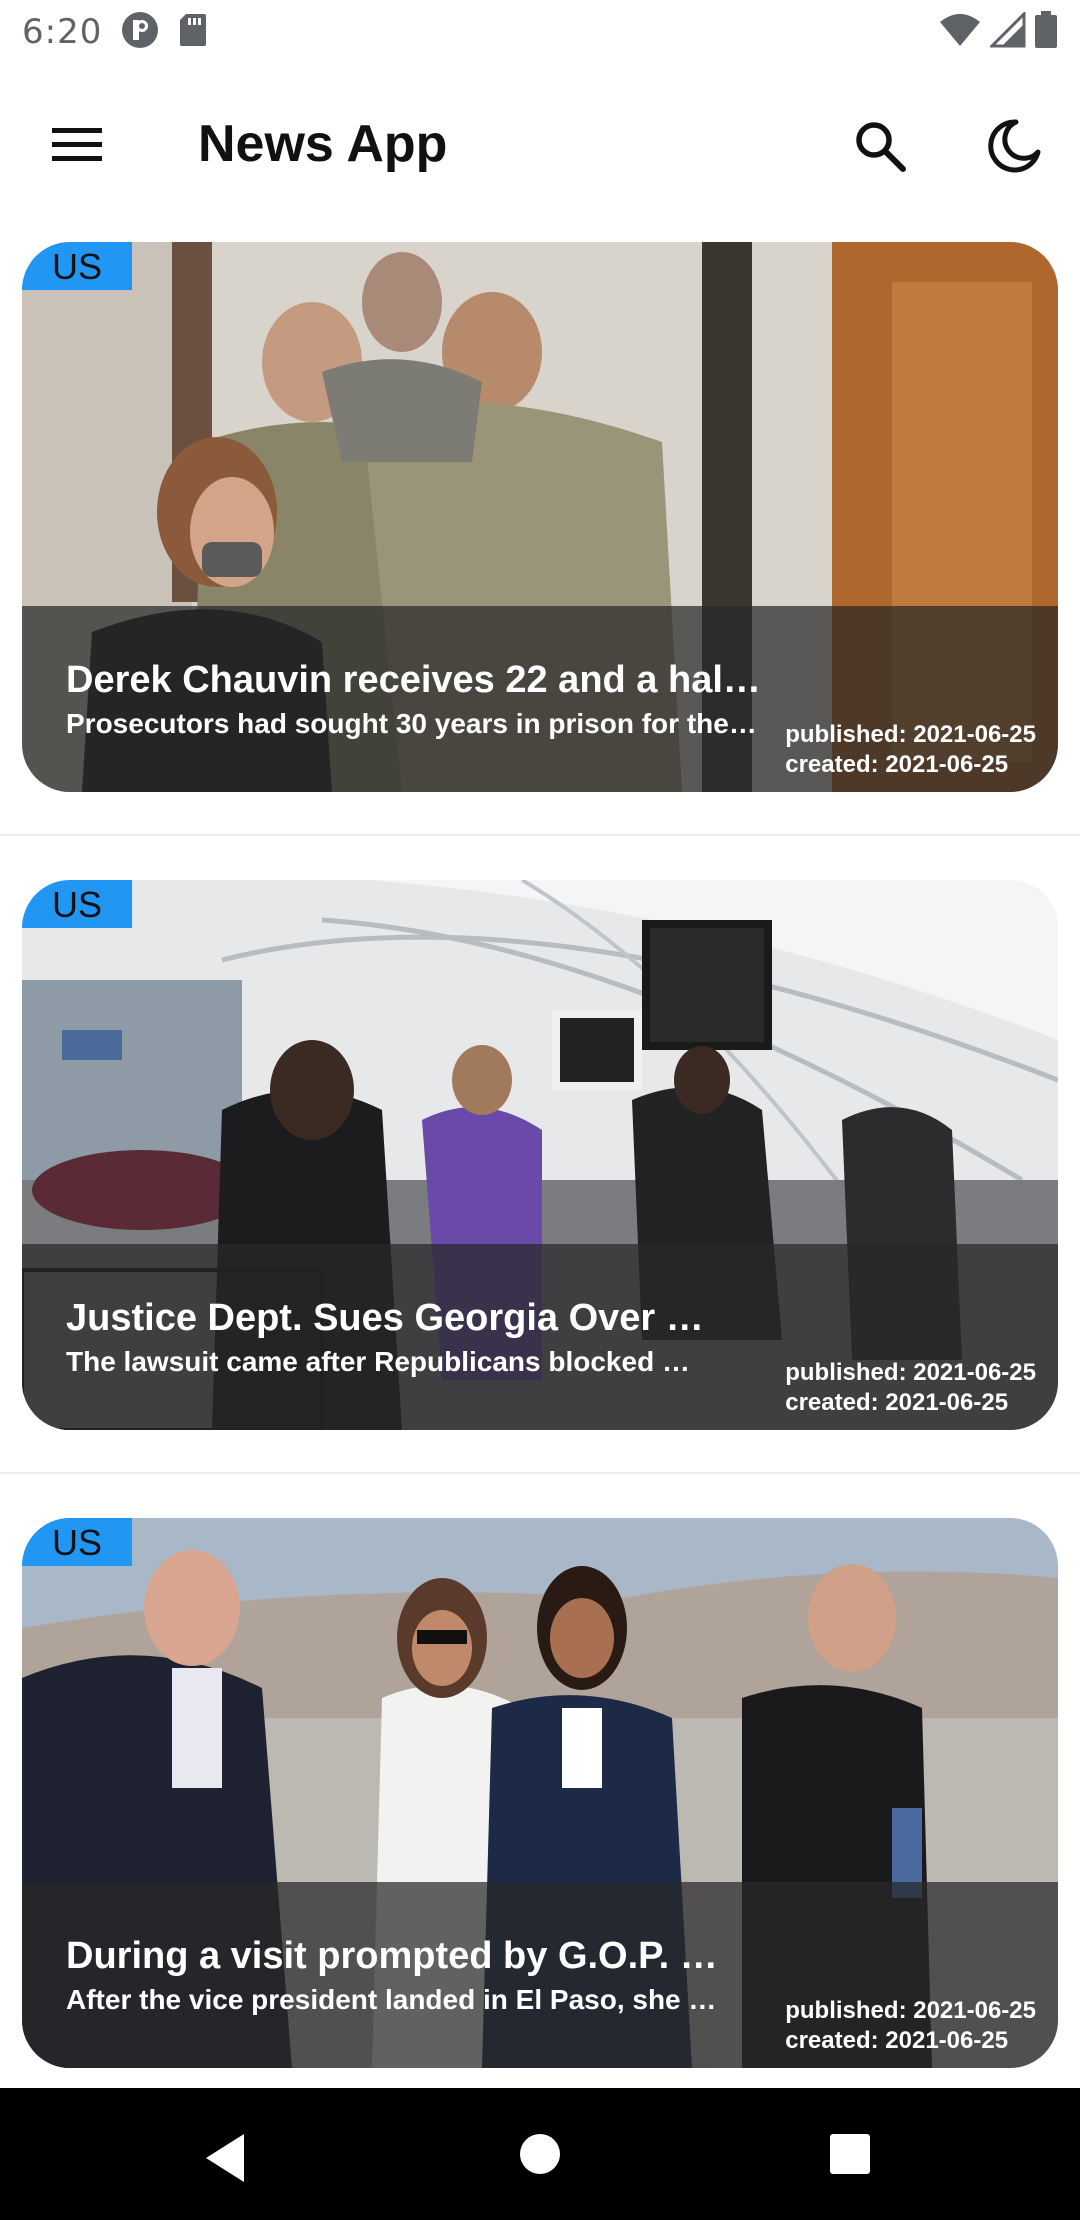 This screenshot has width=1080, height=2220. I want to click on status-time: 6:20, so click(62, 32).